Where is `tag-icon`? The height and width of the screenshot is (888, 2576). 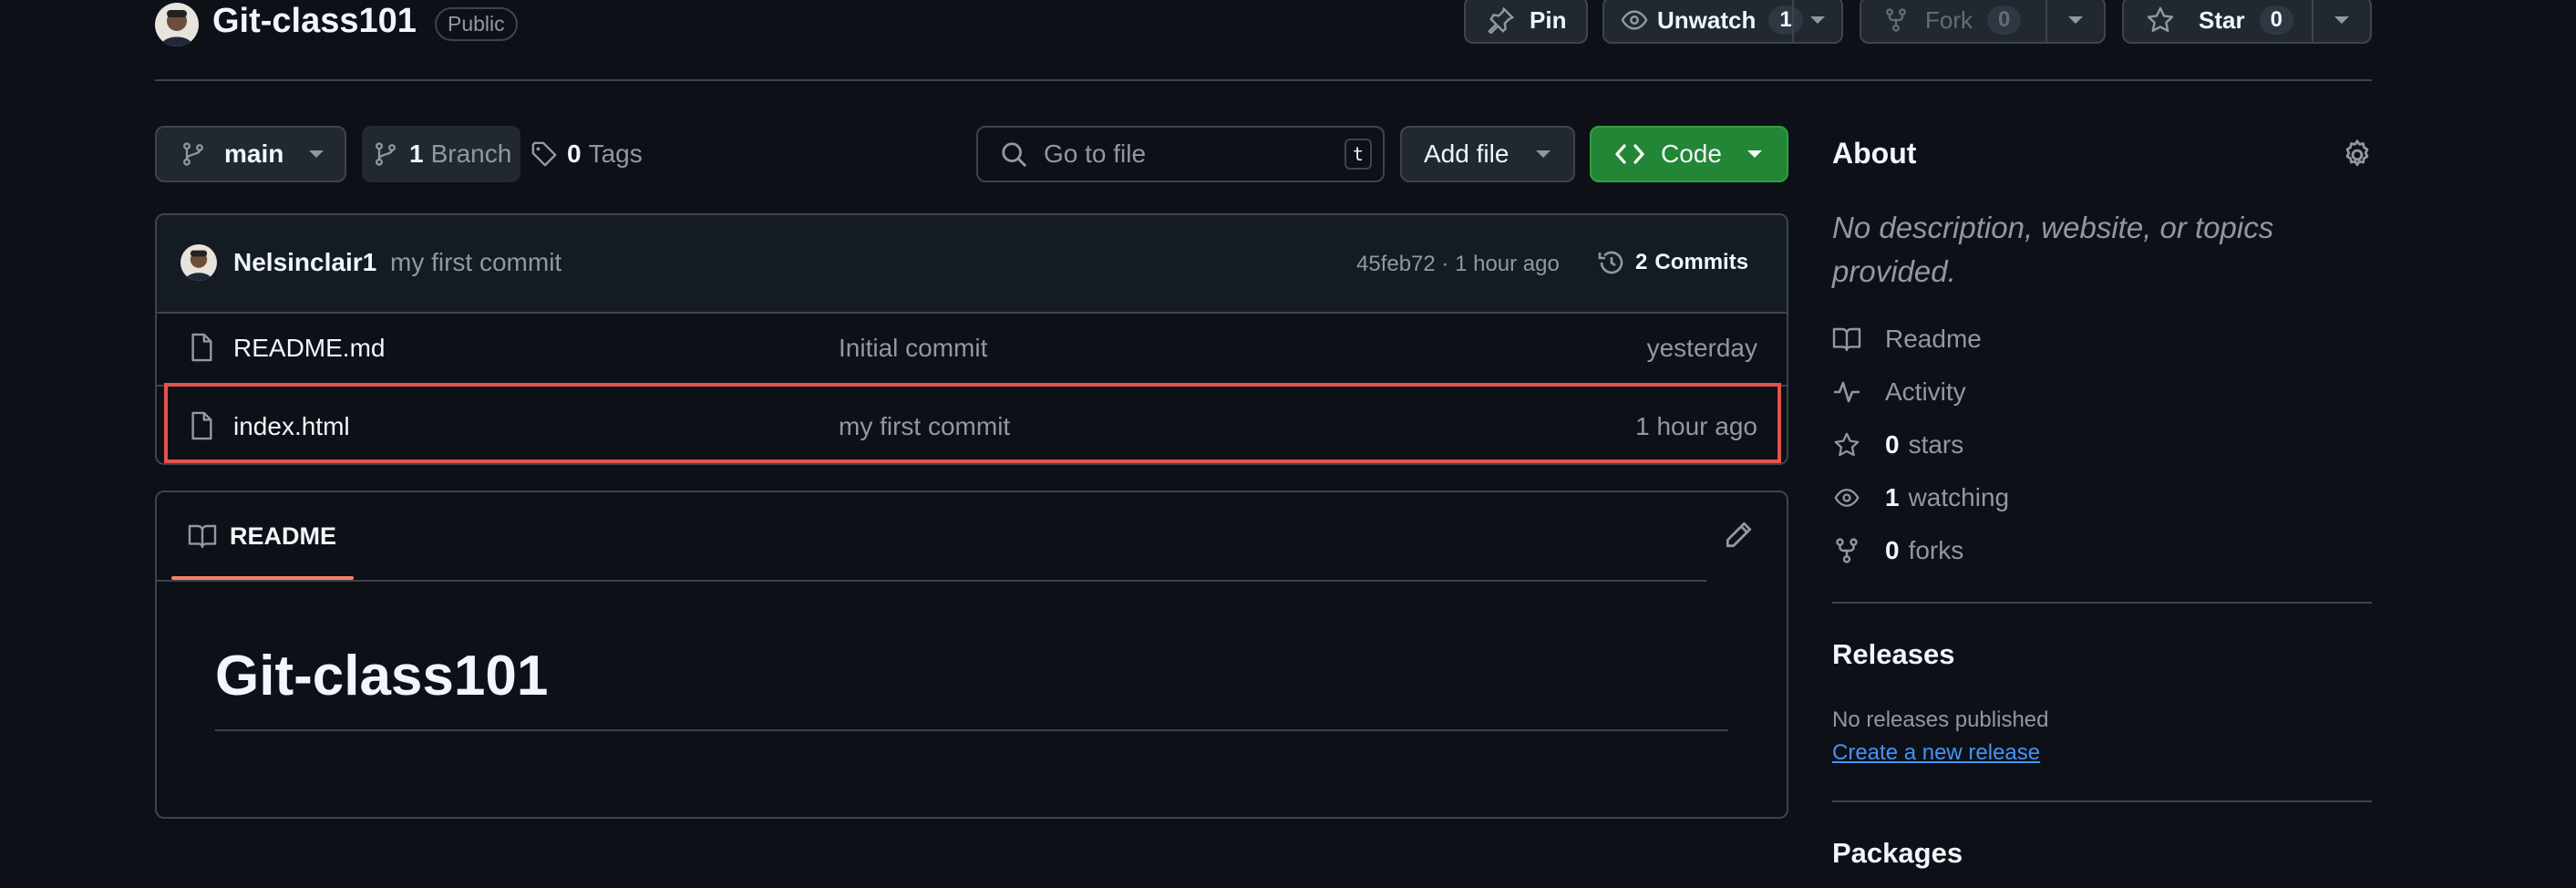 tag-icon is located at coordinates (544, 154).